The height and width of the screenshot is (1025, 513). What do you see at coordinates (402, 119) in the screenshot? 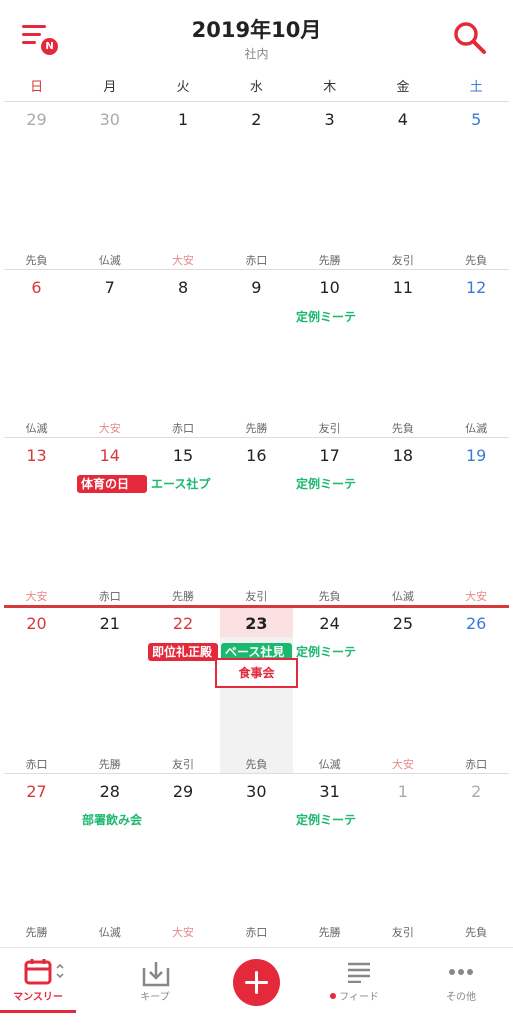
I see `day-cell-number: 4` at bounding box center [402, 119].